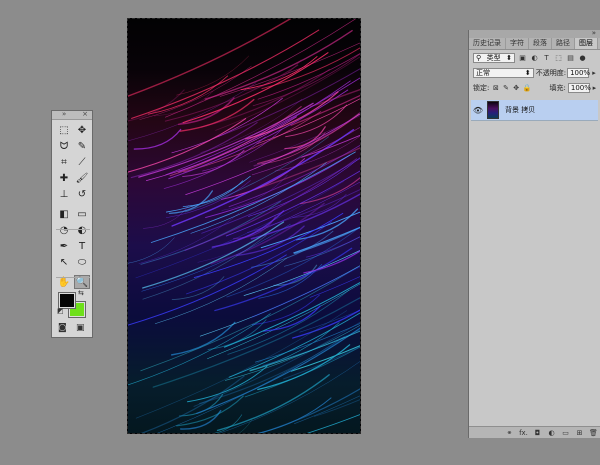 The height and width of the screenshot is (465, 600). I want to click on new-layer-icon: ⊞, so click(579, 432).